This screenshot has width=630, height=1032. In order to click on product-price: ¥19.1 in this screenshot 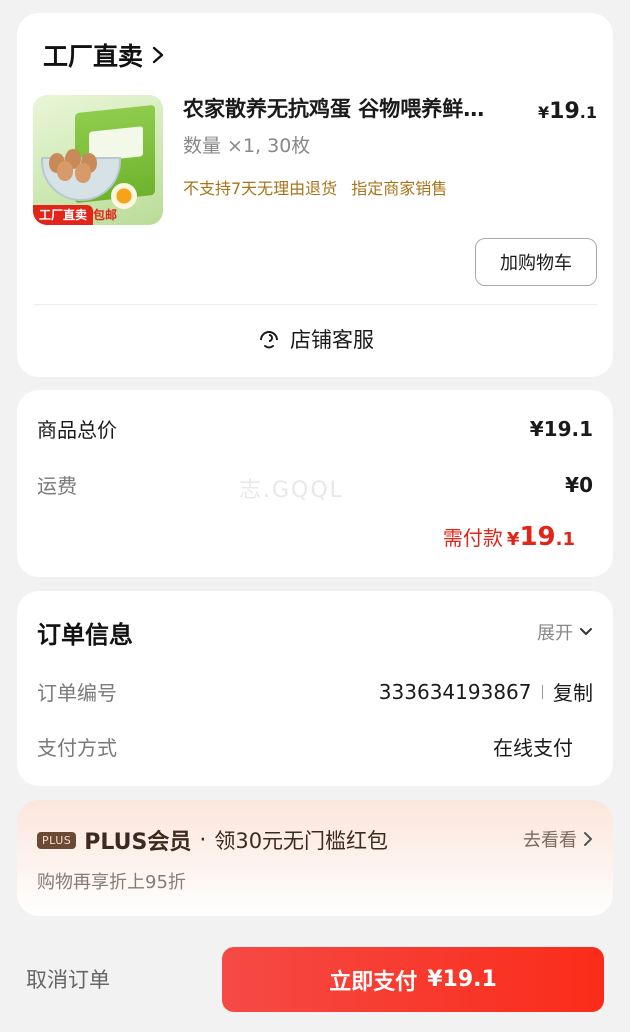, I will do `click(567, 111)`.